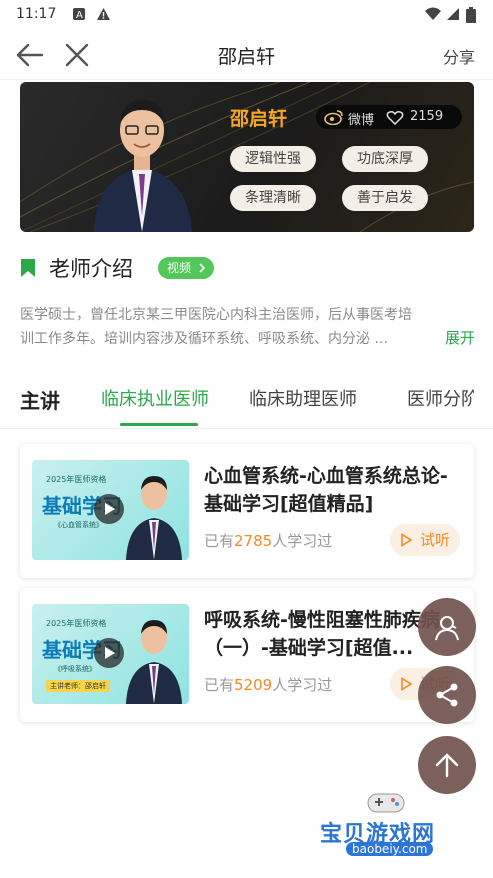 The height and width of the screenshot is (878, 493). I want to click on tab-clip: 医师分阶, so click(437, 400).